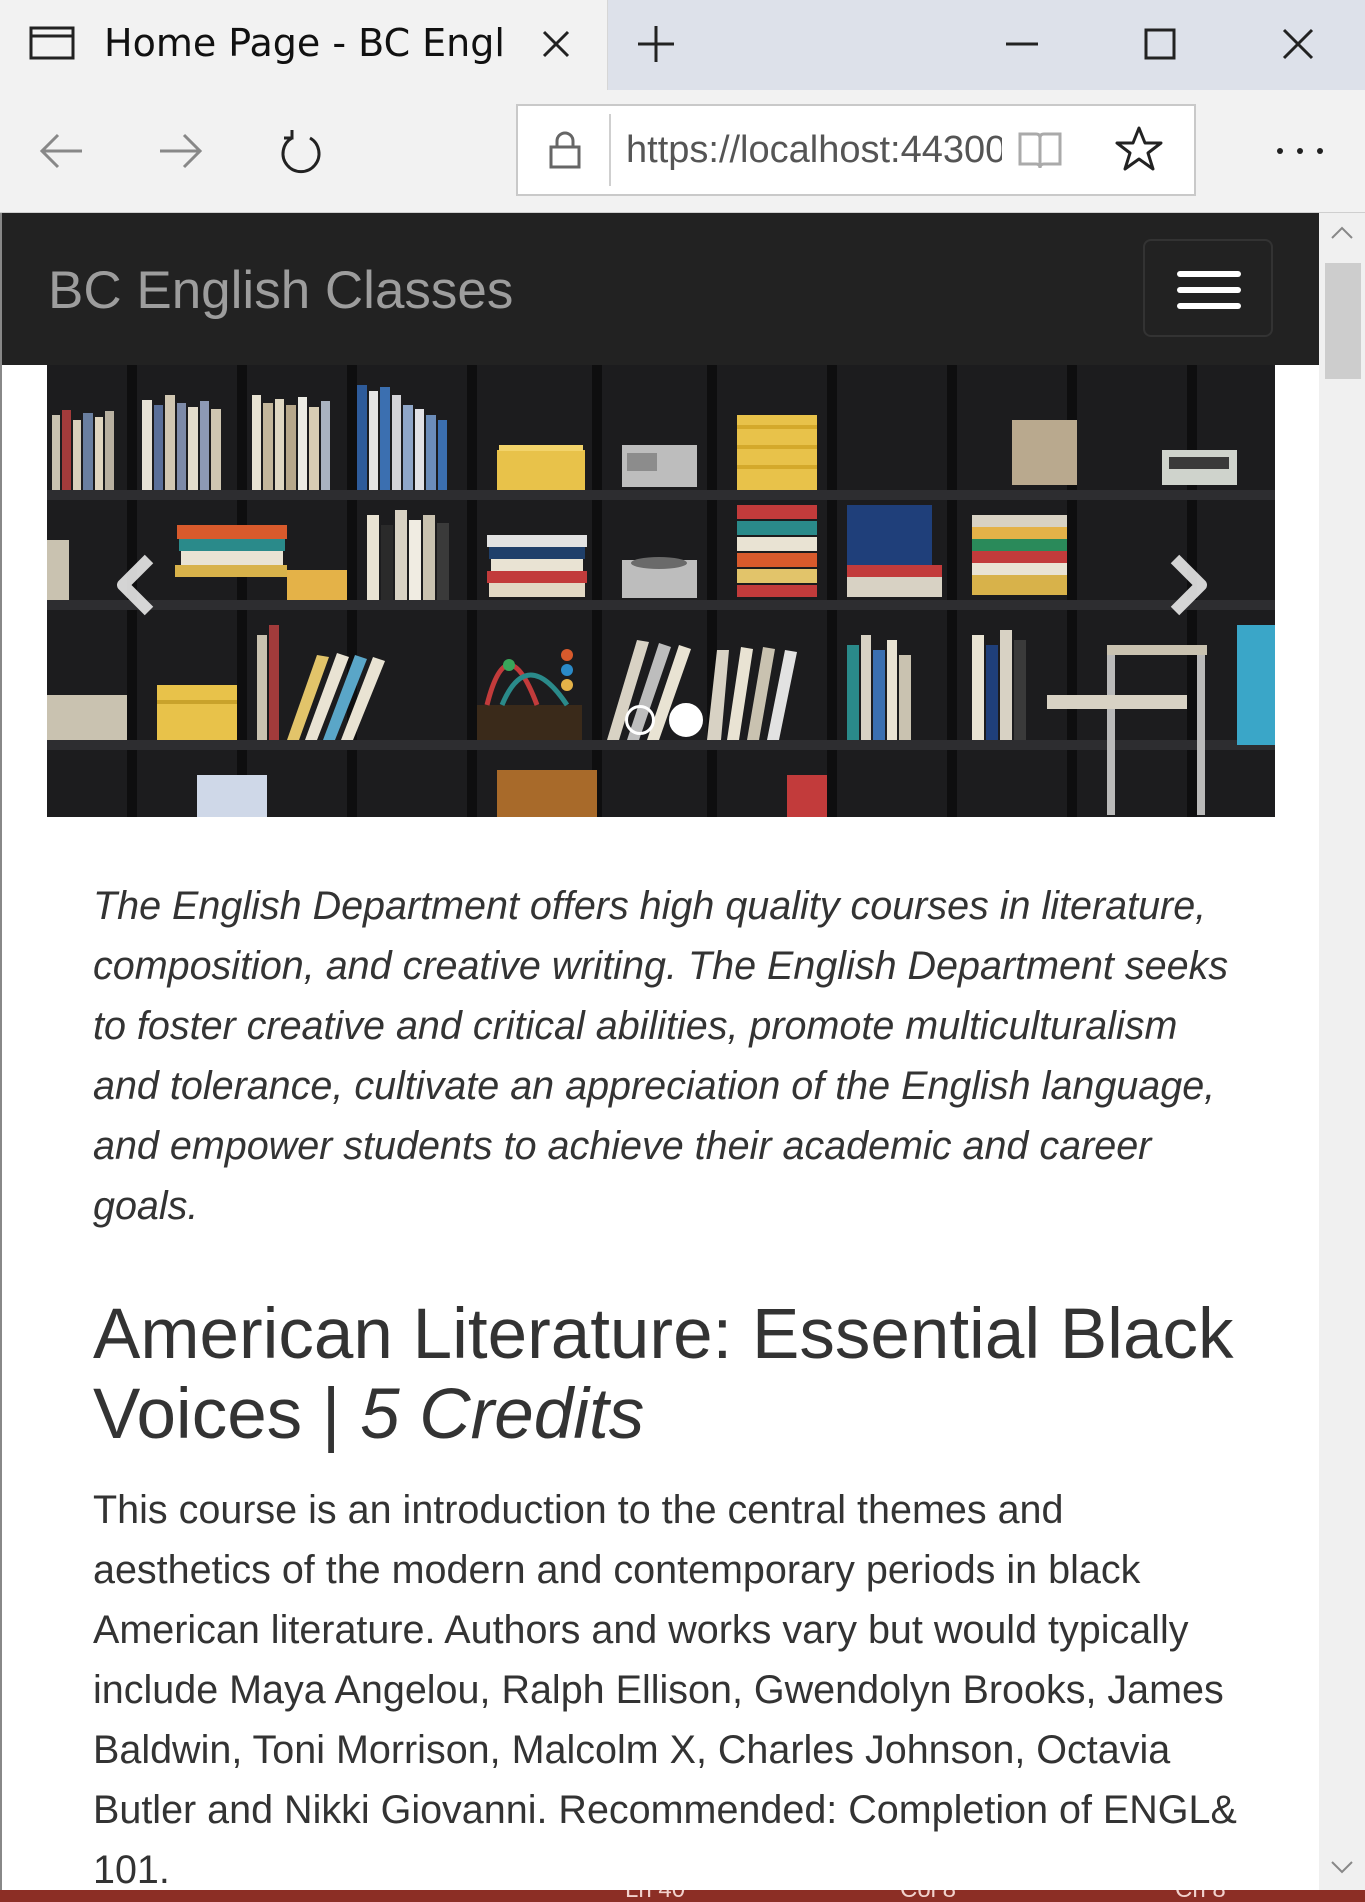 Image resolution: width=1365 pixels, height=1902 pixels. I want to click on carousel-indicators, so click(674, 723).